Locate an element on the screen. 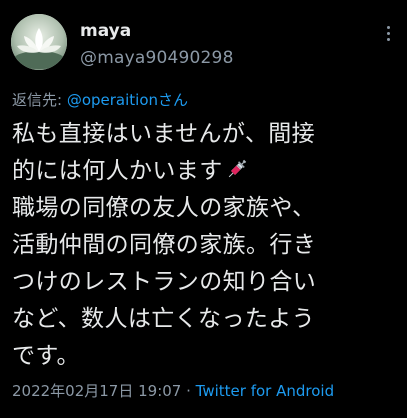 The image size is (407, 418). reply-mention-link: @operaitionさん is located at coordinates (127, 100).